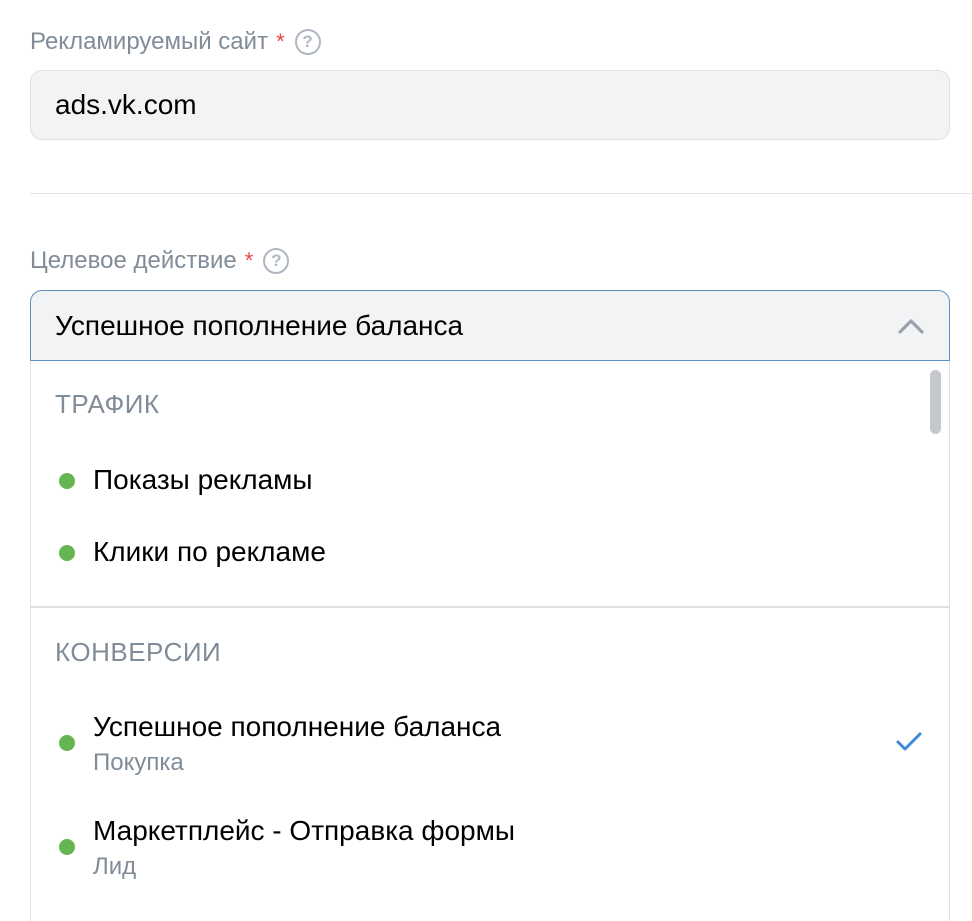 Image resolution: width=972 pixels, height=921 pixels. What do you see at coordinates (490, 847) in the screenshot?
I see `option-marketplace-form: Маркетплейс - Отправка формы Лид` at bounding box center [490, 847].